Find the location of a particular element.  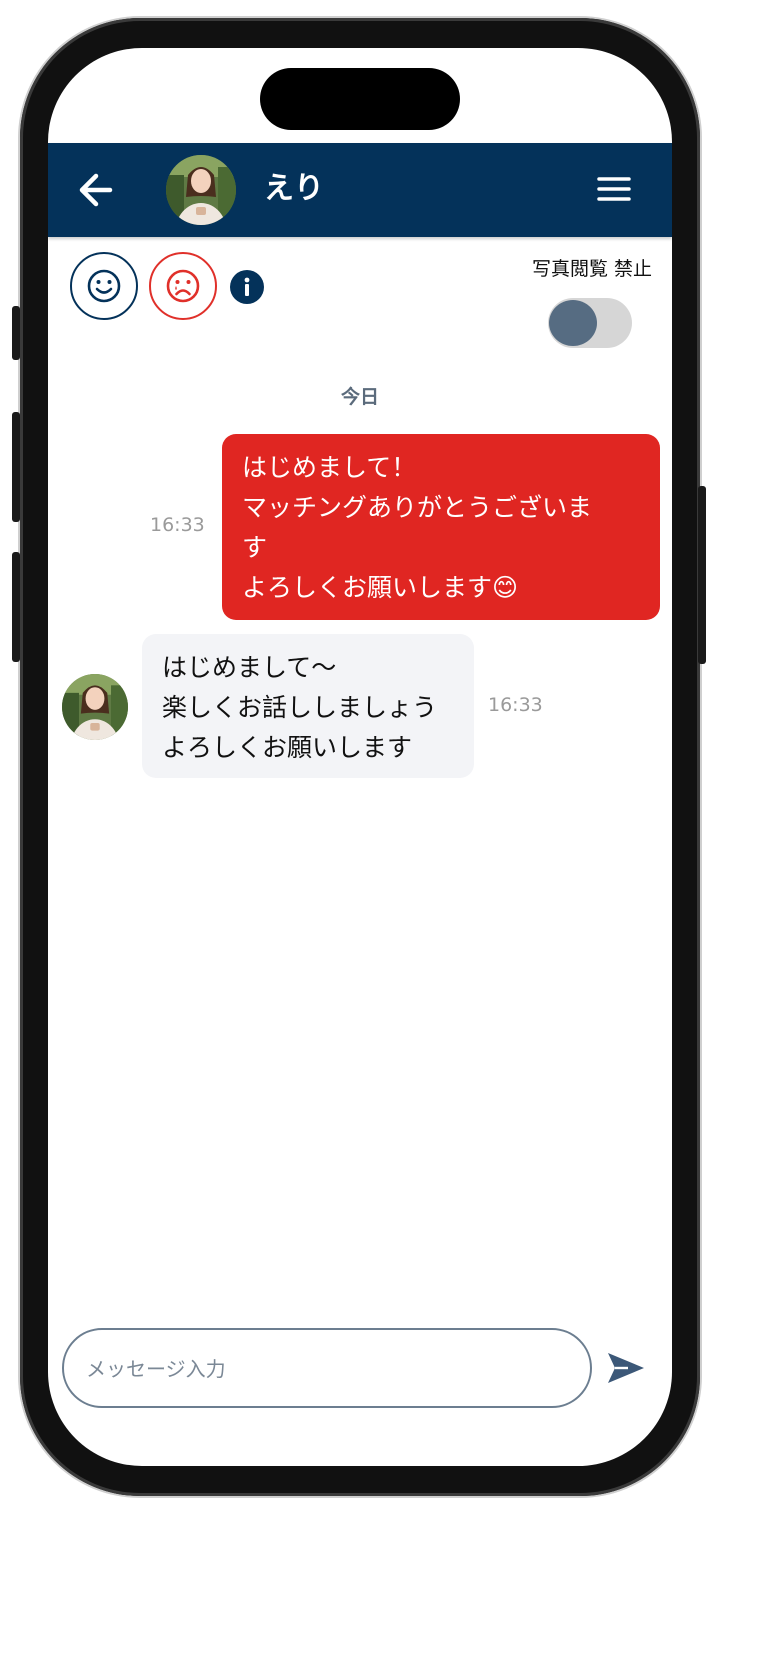

back-button is located at coordinates (97, 190).